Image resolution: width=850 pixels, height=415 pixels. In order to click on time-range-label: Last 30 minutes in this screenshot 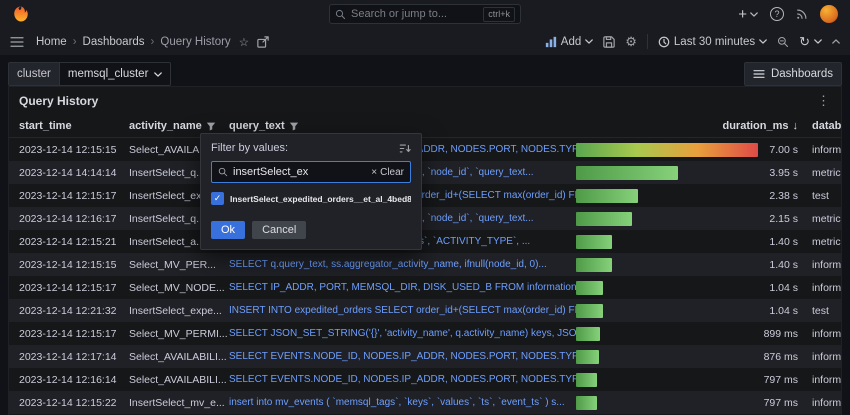, I will do `click(714, 41)`.